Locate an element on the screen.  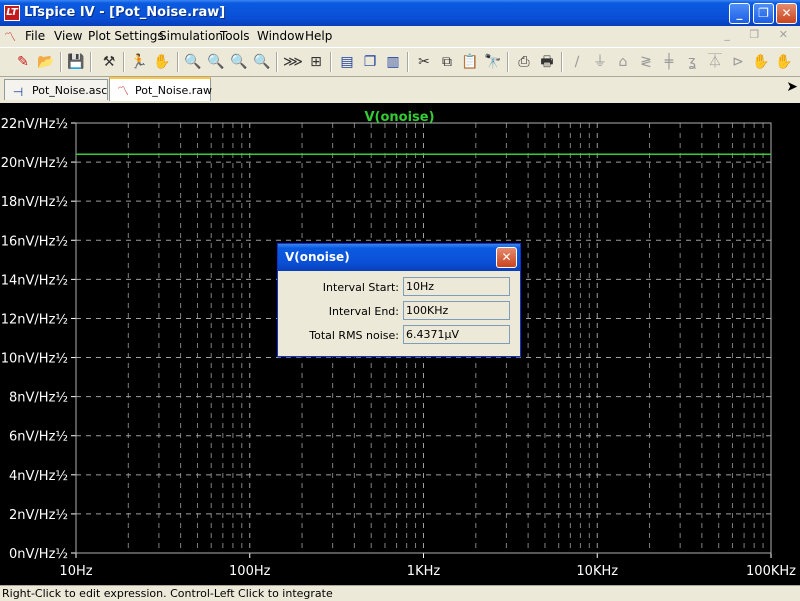
dialog-close-button: ✕ is located at coordinates (506, 257).